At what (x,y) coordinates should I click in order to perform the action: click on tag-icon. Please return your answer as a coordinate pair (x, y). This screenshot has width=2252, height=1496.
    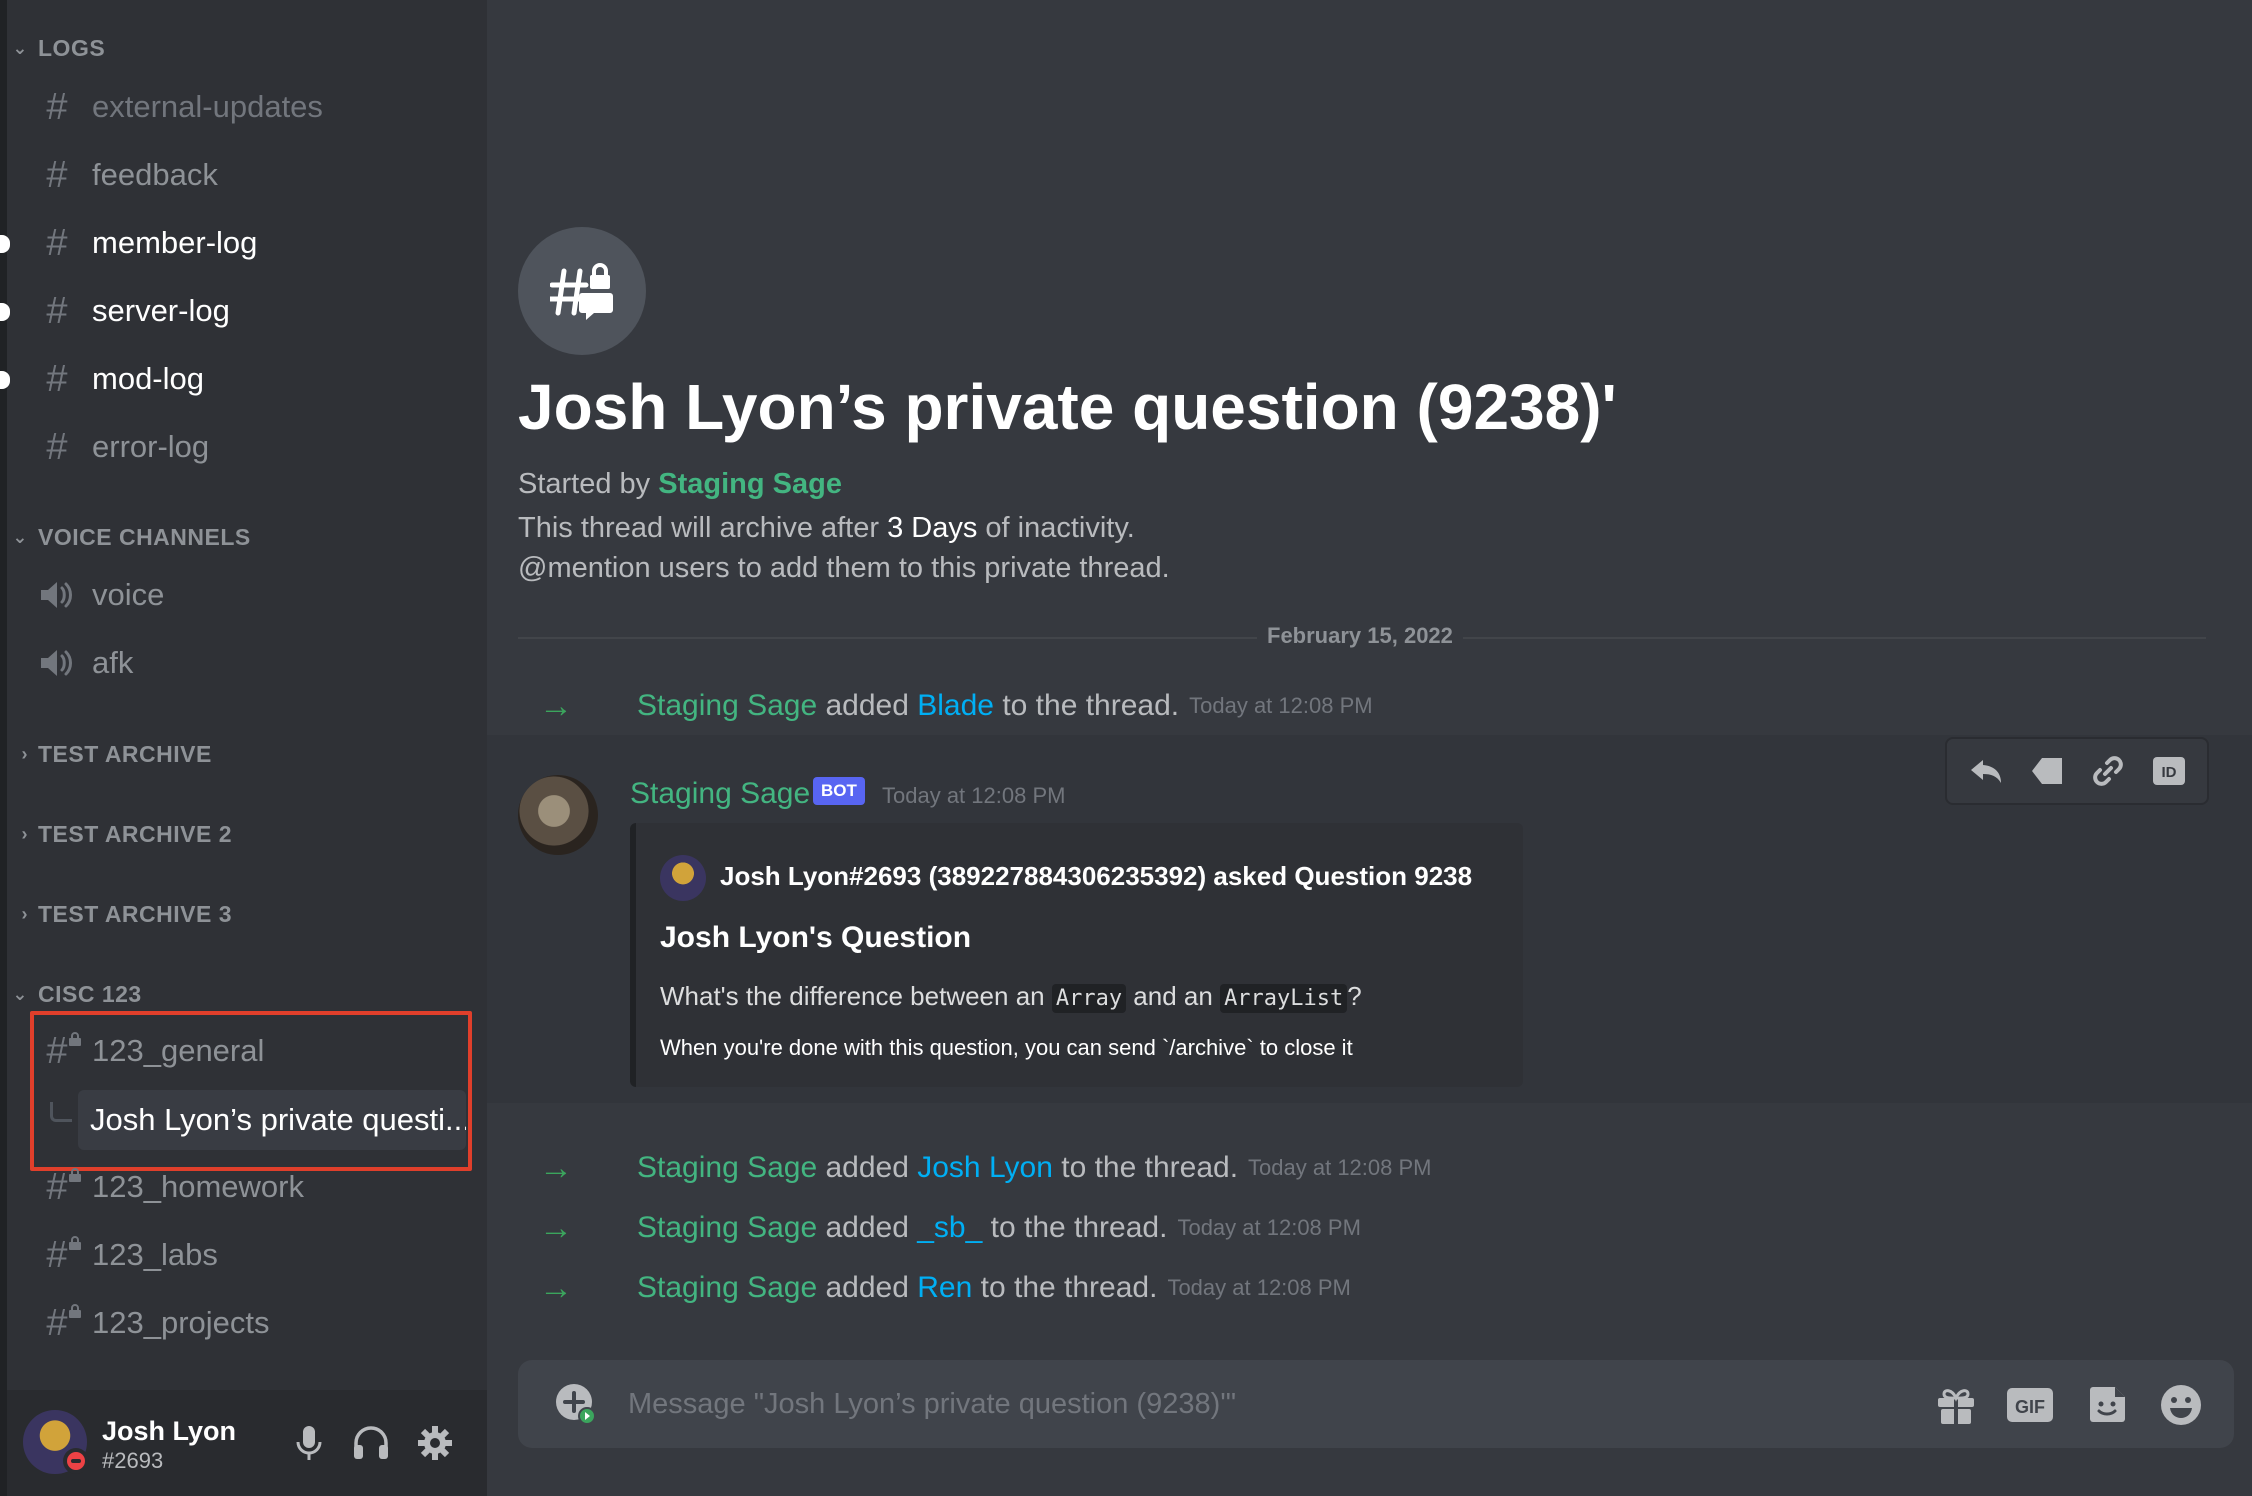
    Looking at the image, I should click on (2047, 771).